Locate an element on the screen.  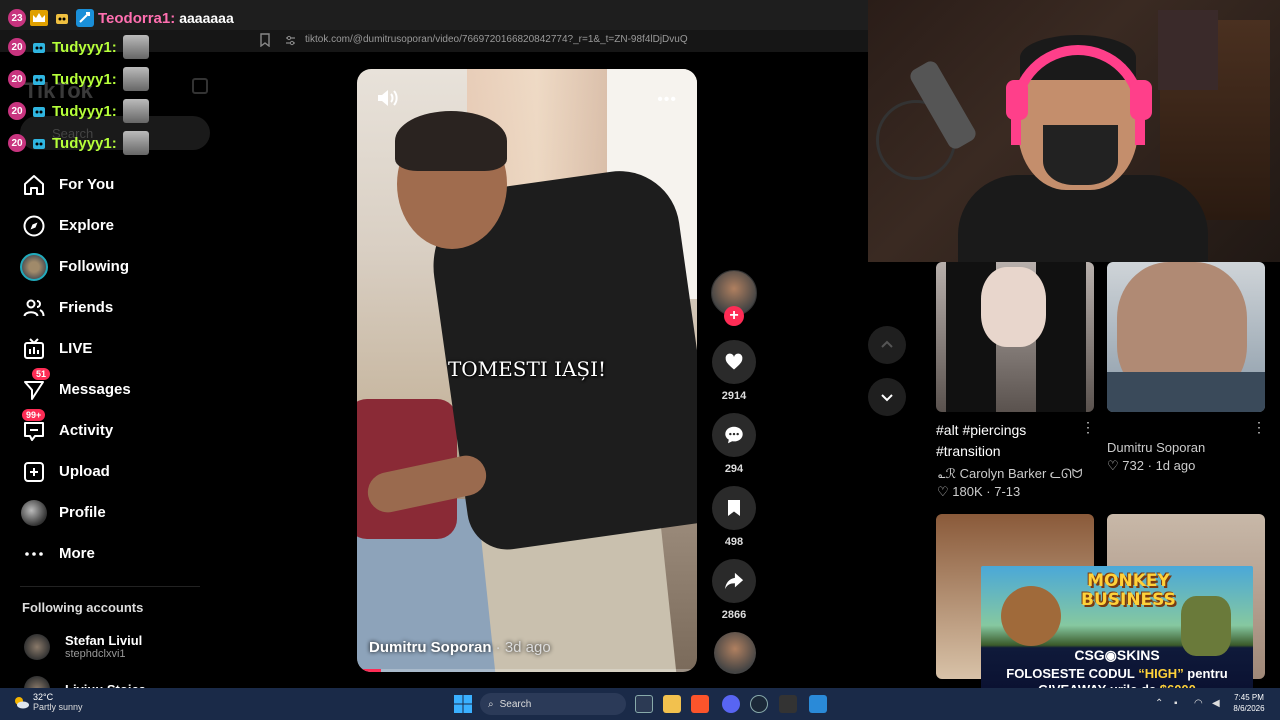
like-button is located at coordinates (734, 362).